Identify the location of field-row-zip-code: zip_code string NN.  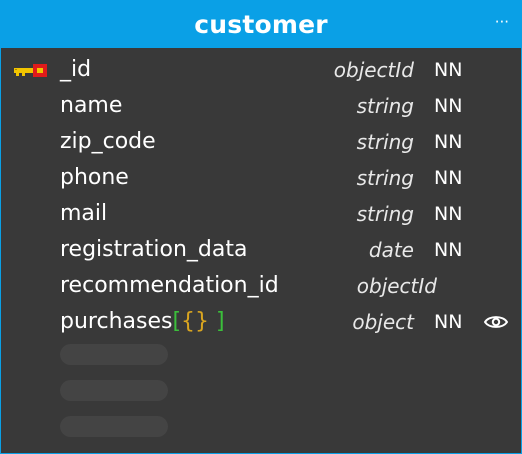
(261, 142).